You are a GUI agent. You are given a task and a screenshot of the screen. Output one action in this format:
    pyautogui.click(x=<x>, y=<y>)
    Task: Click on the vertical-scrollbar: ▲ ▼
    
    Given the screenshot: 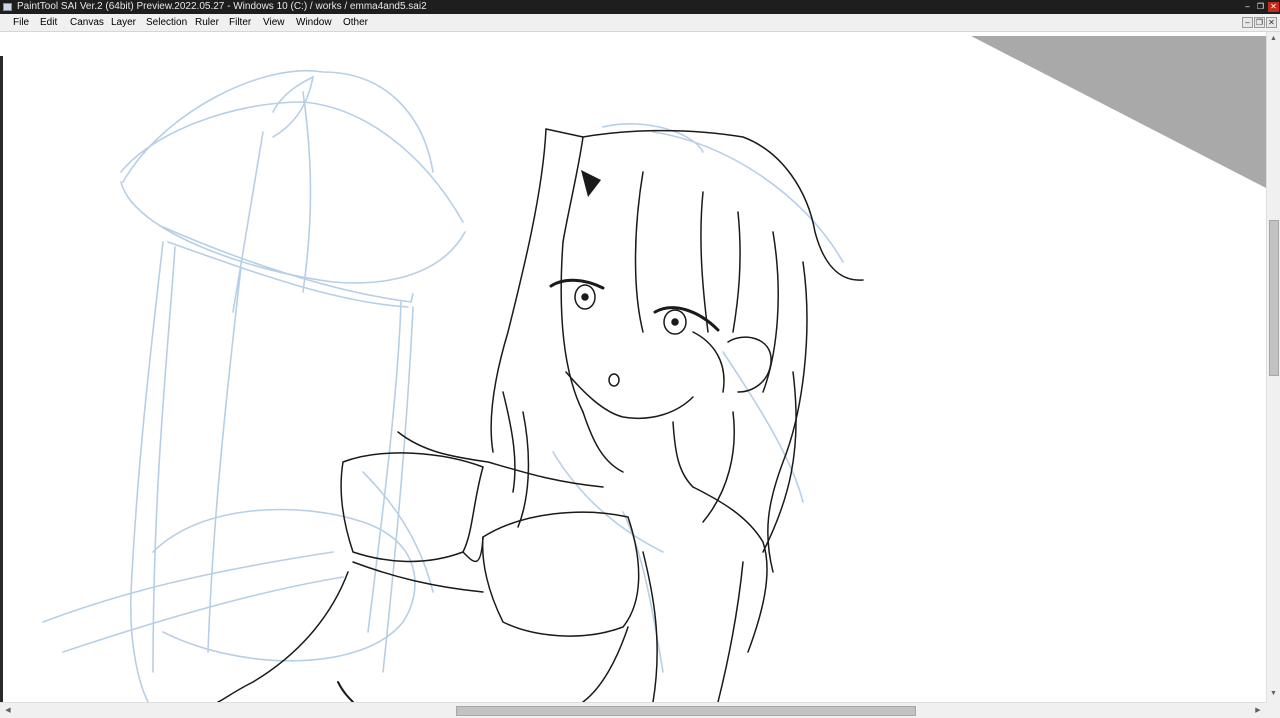 What is the action you would take?
    pyautogui.click(x=1273, y=367)
    